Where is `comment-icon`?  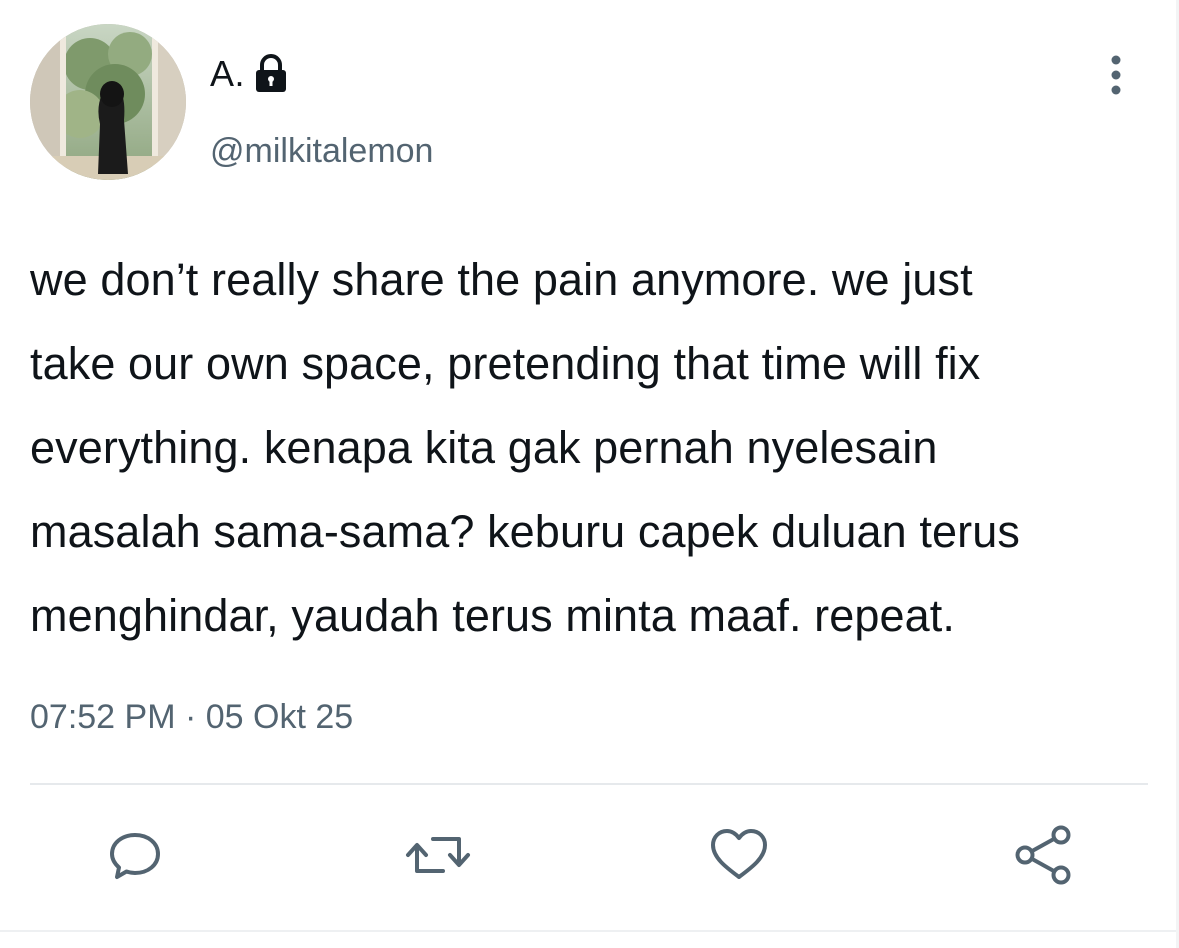 comment-icon is located at coordinates (135, 856).